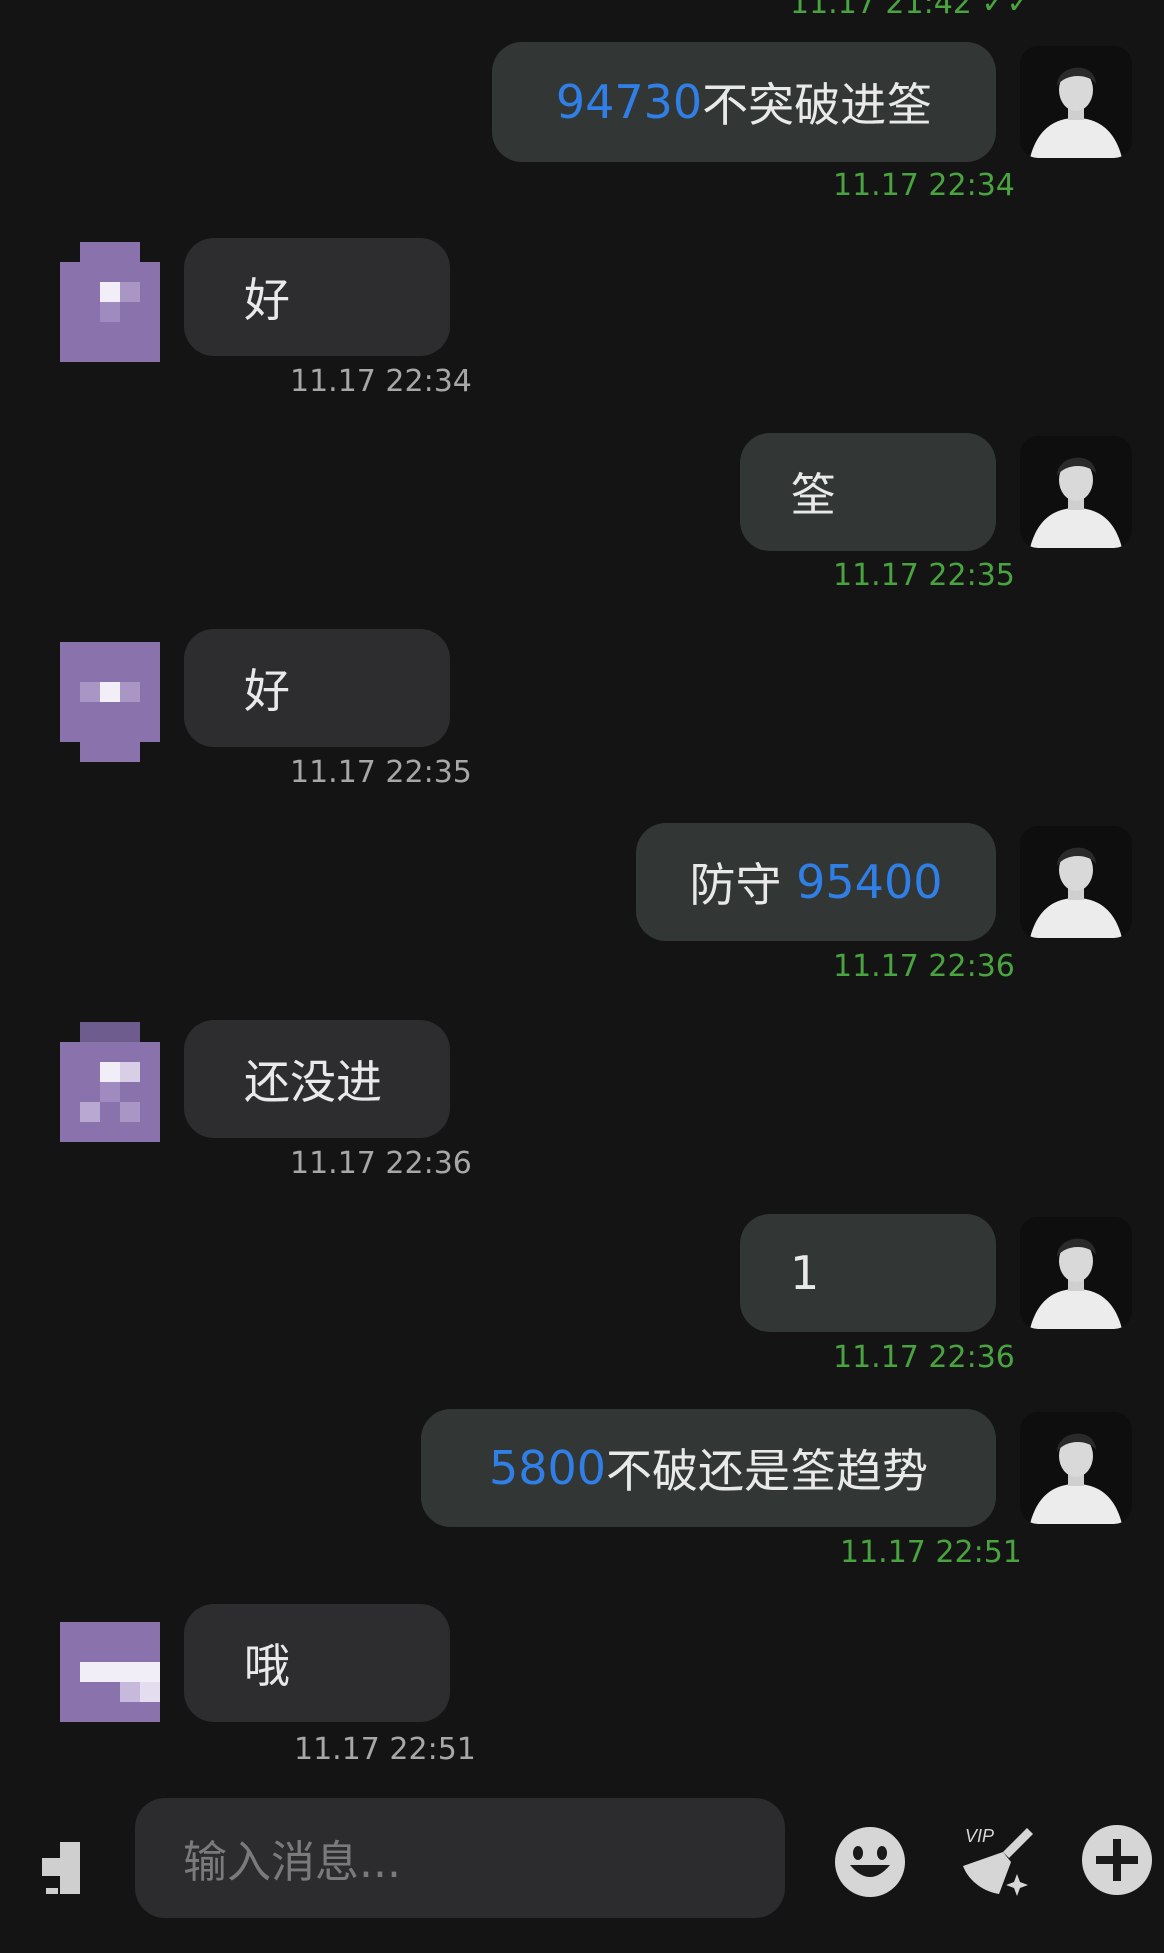 Image resolution: width=1164 pixels, height=1953 pixels. Describe the element at coordinates (547, 1468) in the screenshot. I see `highlighted-number: 5800` at that location.